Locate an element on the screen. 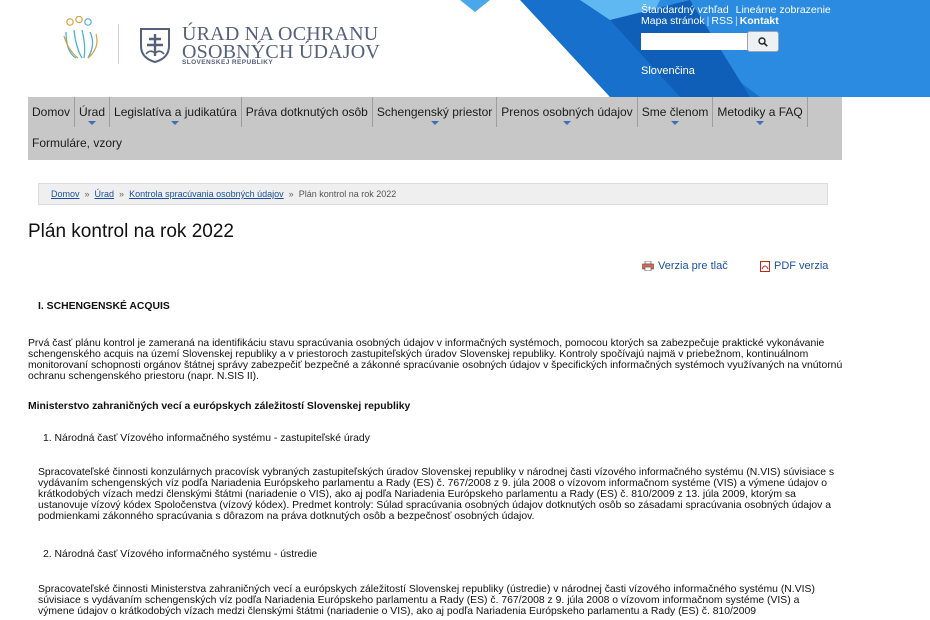 Image resolution: width=930 pixels, height=620 pixels. nav-item-label: Sme členom is located at coordinates (675, 112).